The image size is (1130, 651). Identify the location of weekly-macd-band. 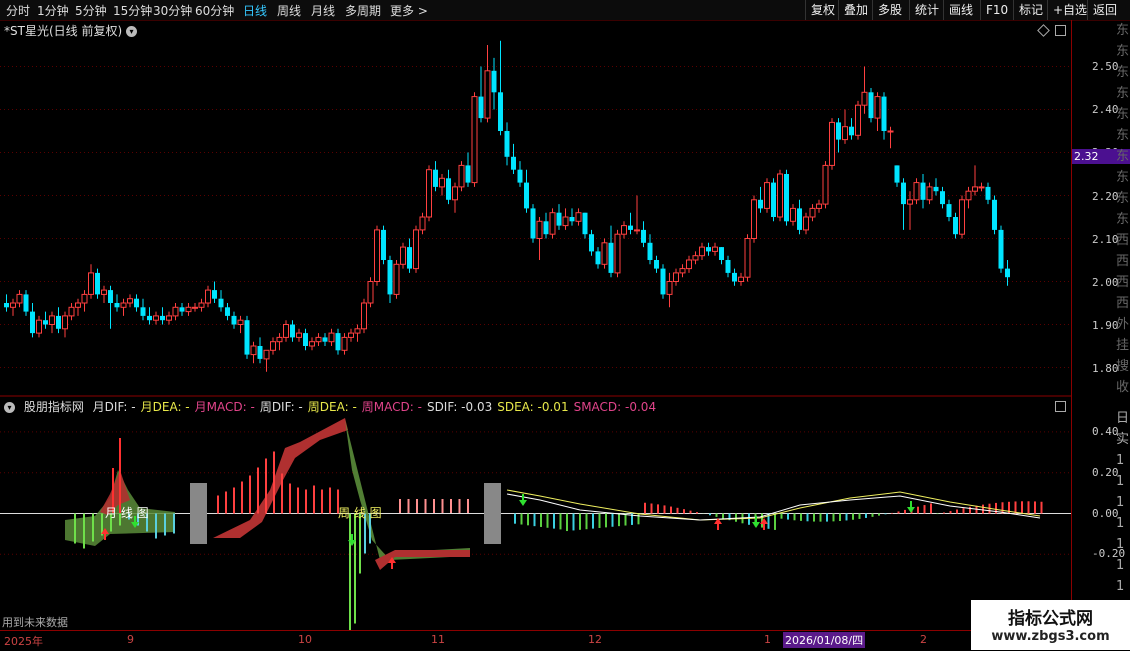
(422, 560).